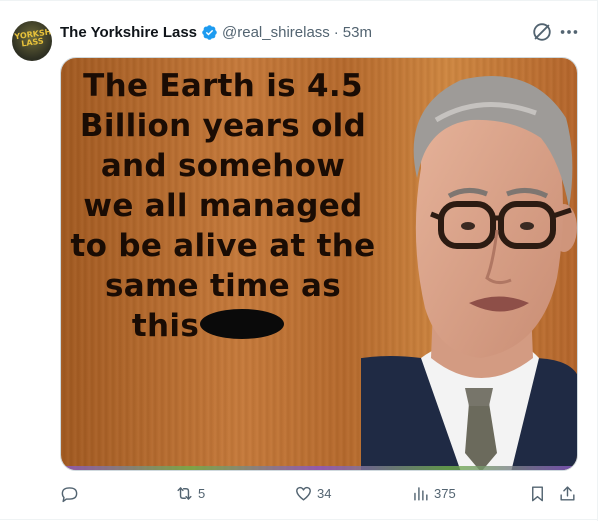 The height and width of the screenshot is (521, 598). Describe the element at coordinates (184, 493) in the screenshot. I see `retweet-icon` at that location.